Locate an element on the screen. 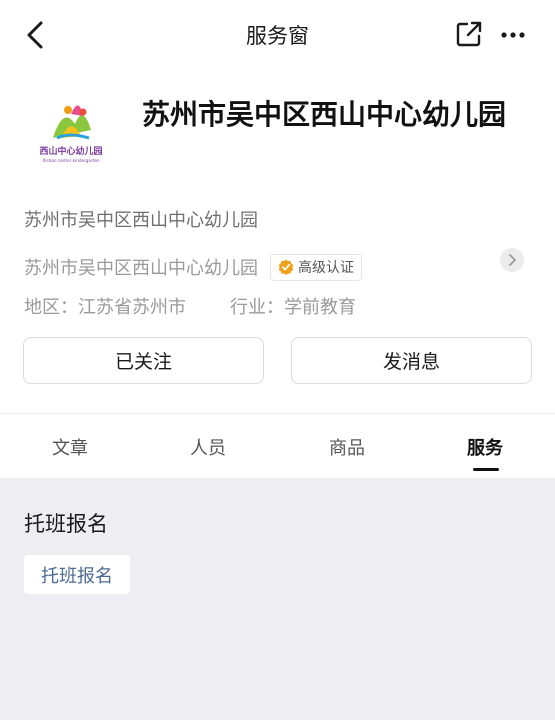  tab-articles: 文章 is located at coordinates (70, 447).